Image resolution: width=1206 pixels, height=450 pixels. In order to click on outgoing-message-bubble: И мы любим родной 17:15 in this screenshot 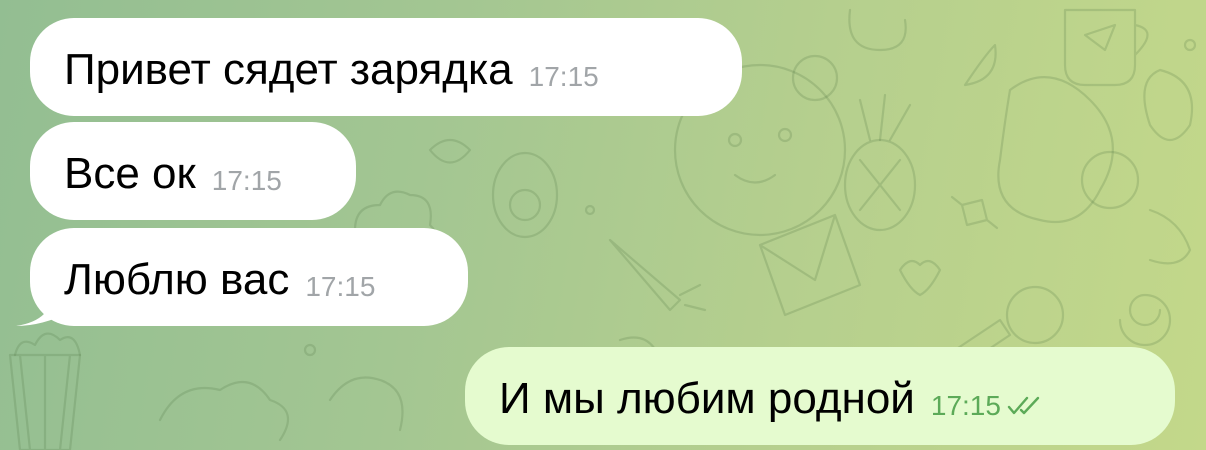, I will do `click(820, 396)`.